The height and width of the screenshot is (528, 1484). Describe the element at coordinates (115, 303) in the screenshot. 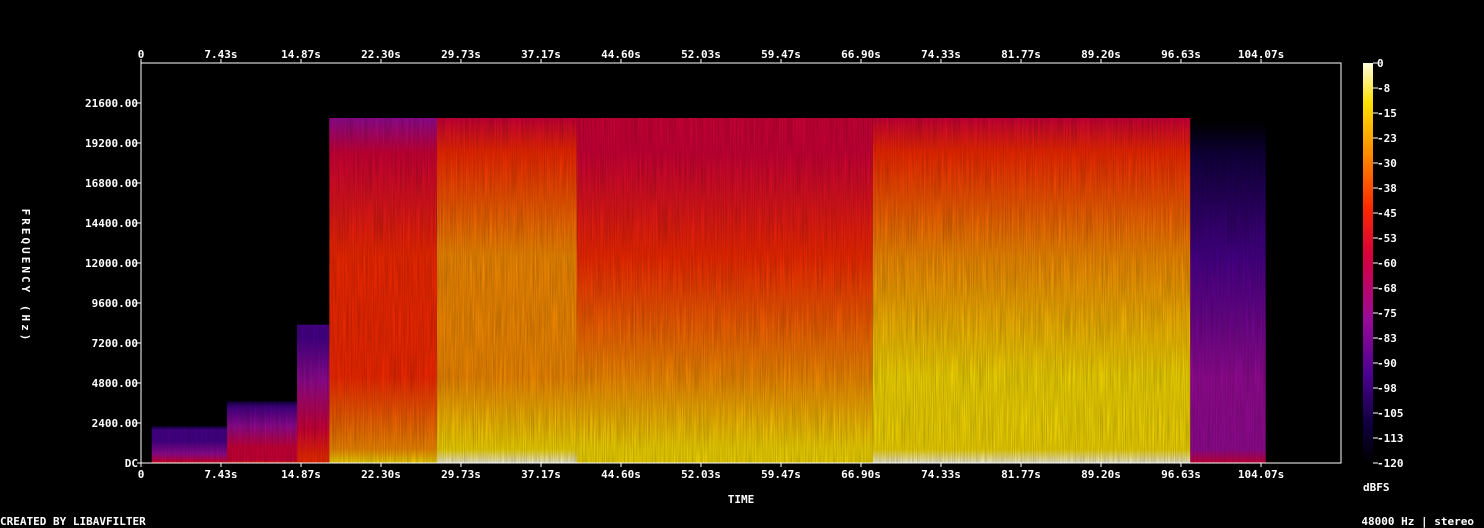

I see `y-tick-label: 9600.00` at that location.